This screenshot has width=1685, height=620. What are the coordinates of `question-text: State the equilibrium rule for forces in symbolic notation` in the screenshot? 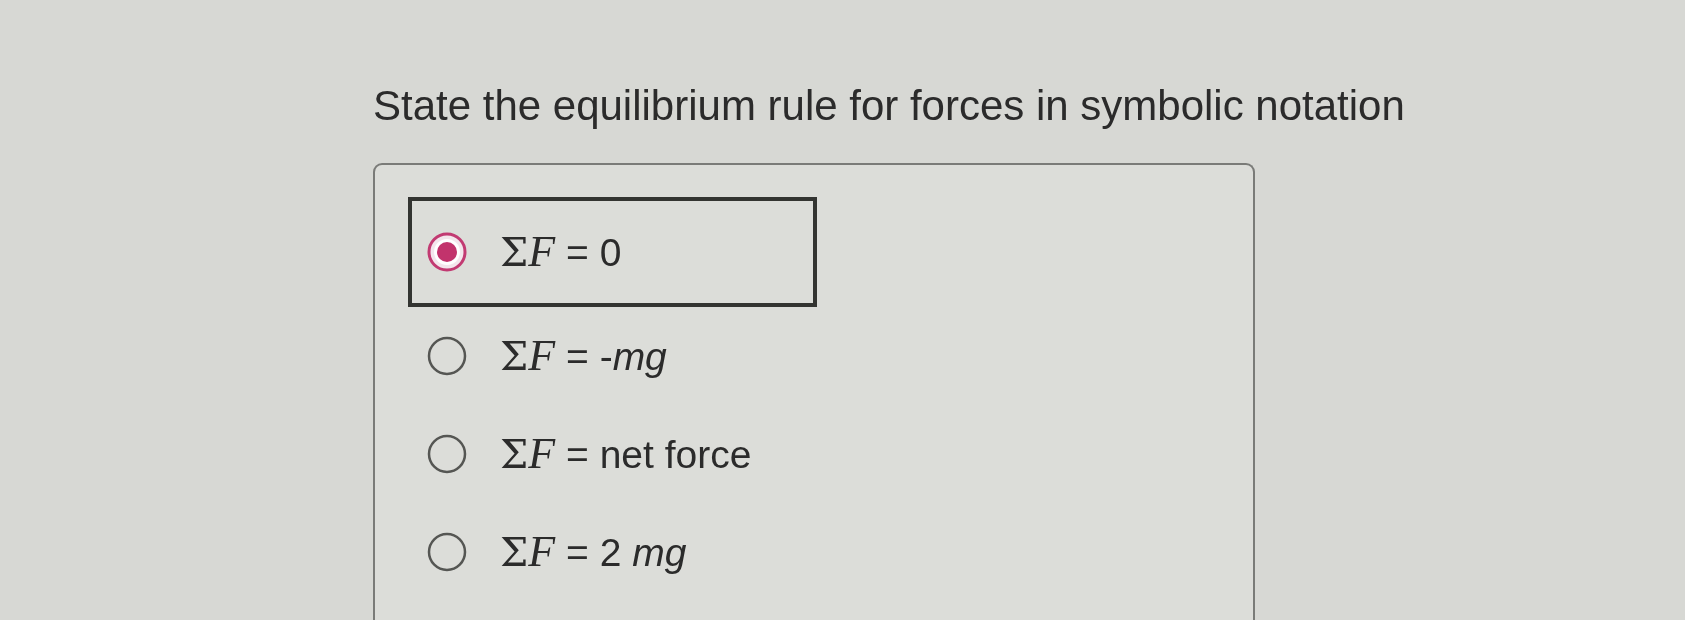 It's located at (889, 106).